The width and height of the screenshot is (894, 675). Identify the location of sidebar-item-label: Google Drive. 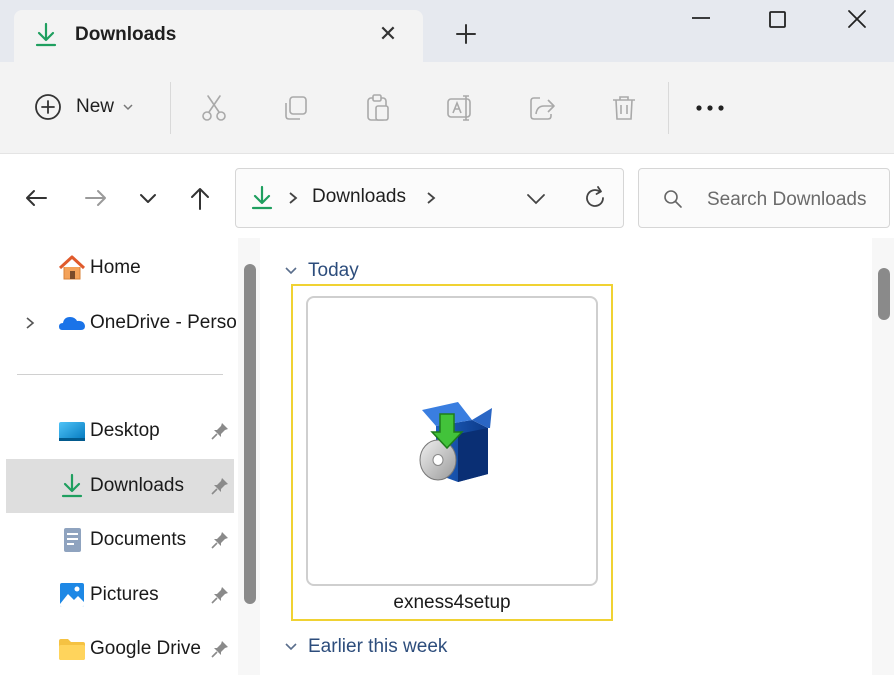
(145, 648).